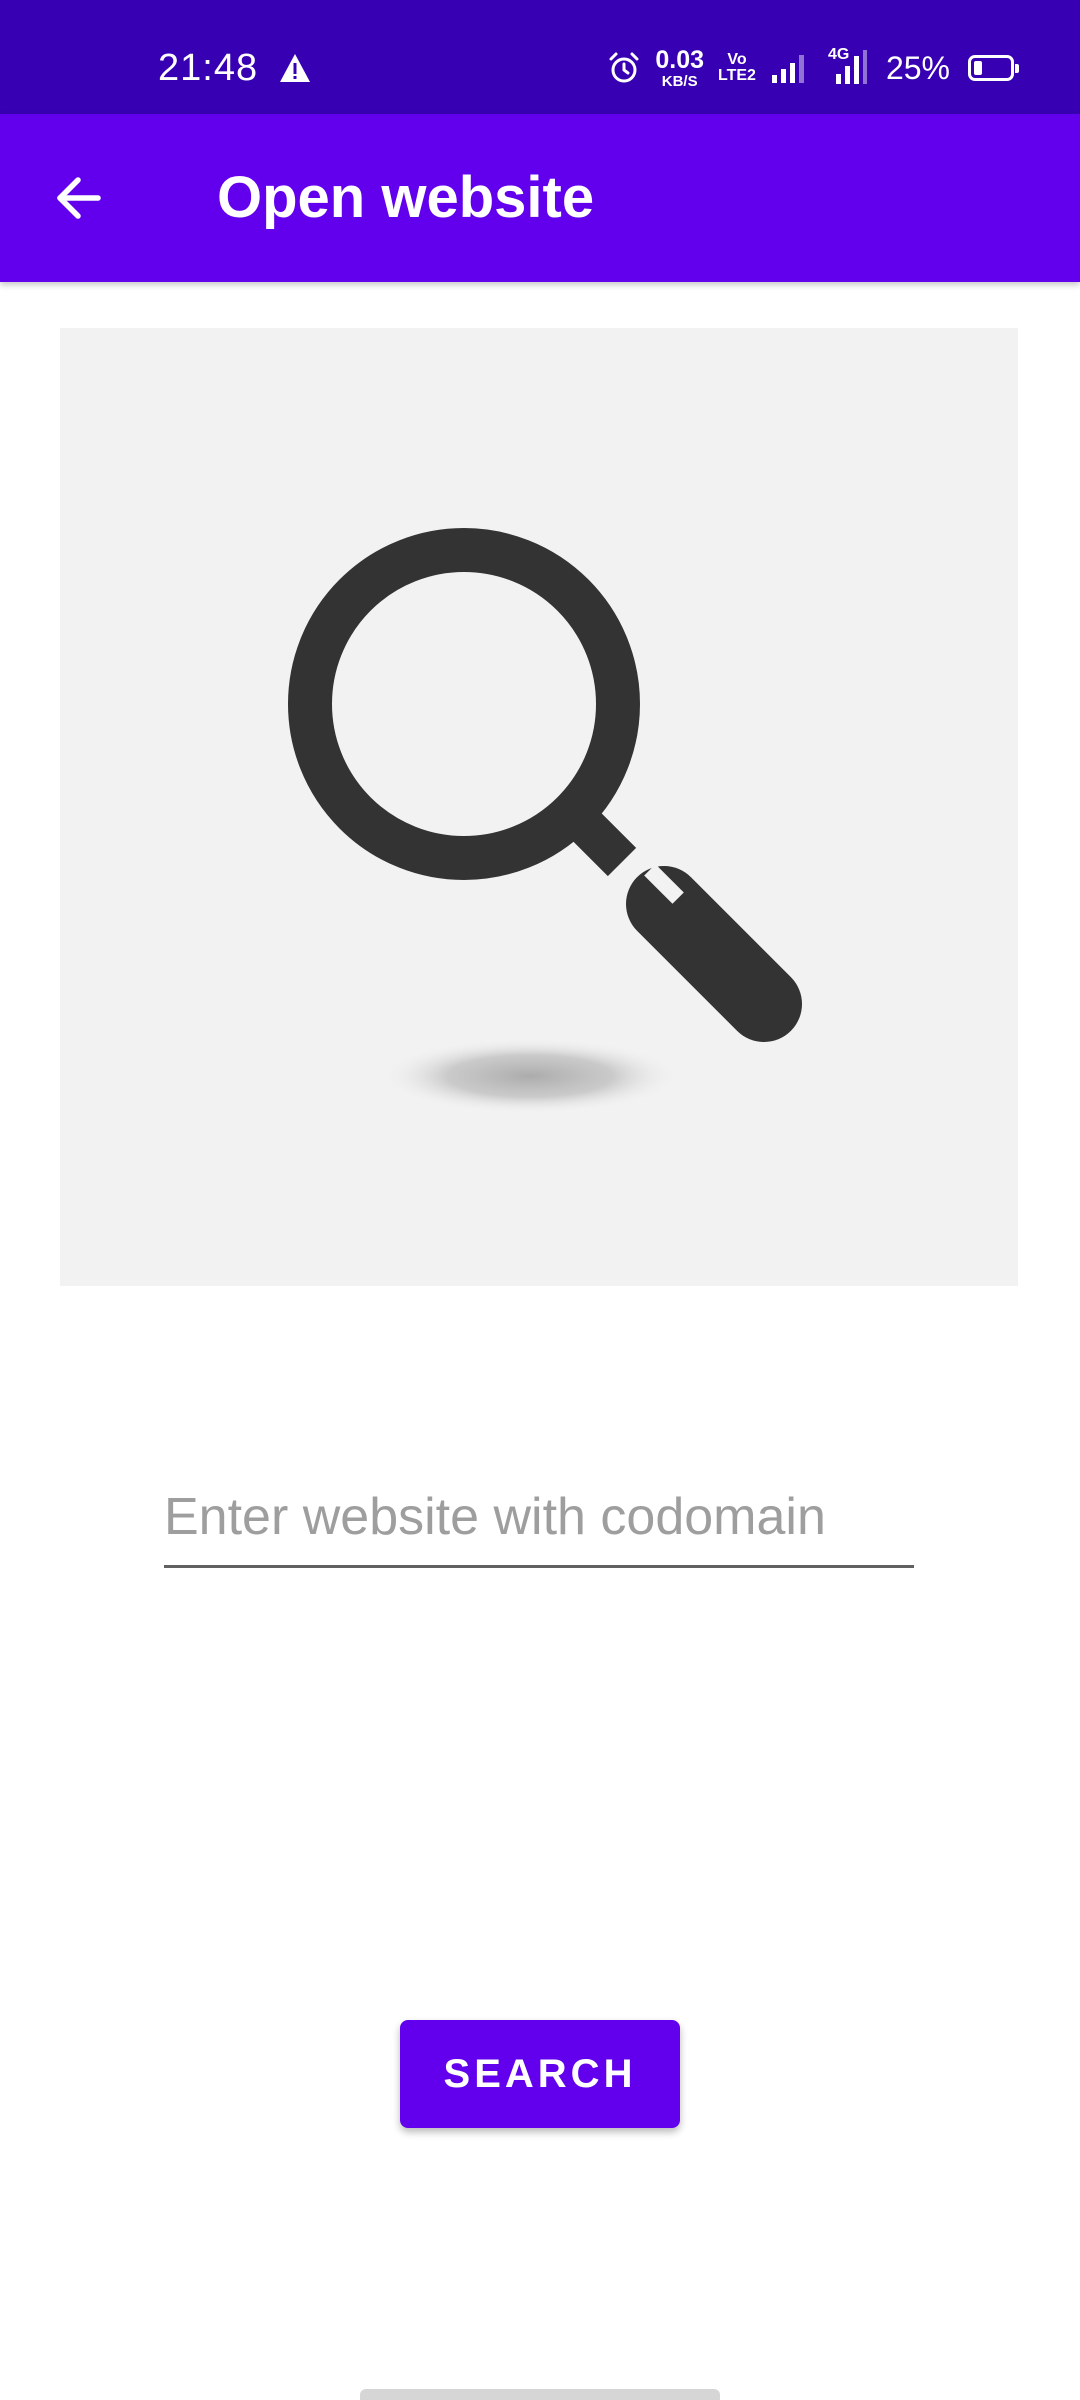 The height and width of the screenshot is (2400, 1080). I want to click on website-input, so click(539, 1523).